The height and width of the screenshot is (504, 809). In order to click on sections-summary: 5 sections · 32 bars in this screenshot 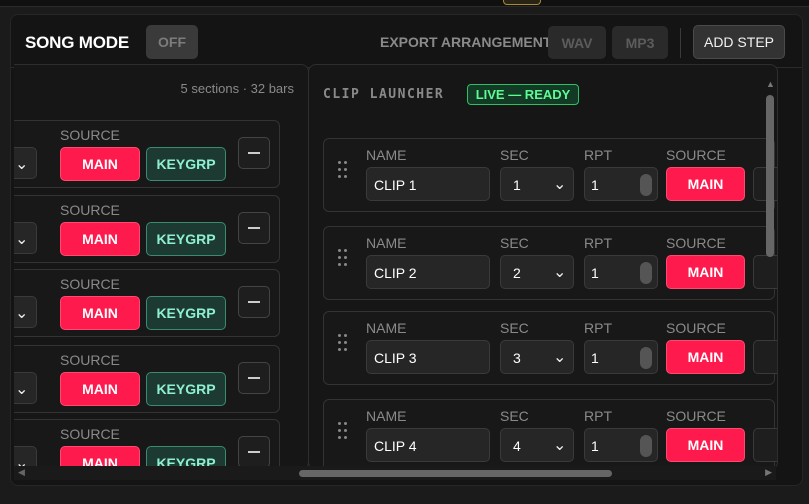, I will do `click(237, 88)`.